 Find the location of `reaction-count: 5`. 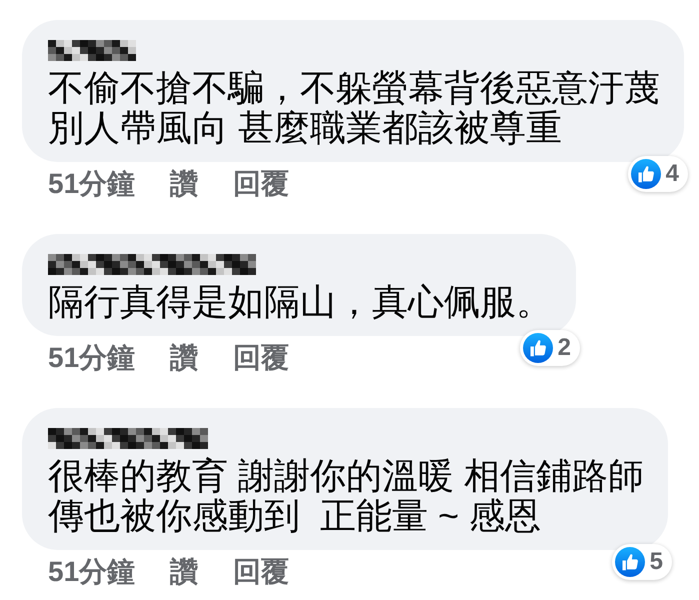

reaction-count: 5 is located at coordinates (657, 562).